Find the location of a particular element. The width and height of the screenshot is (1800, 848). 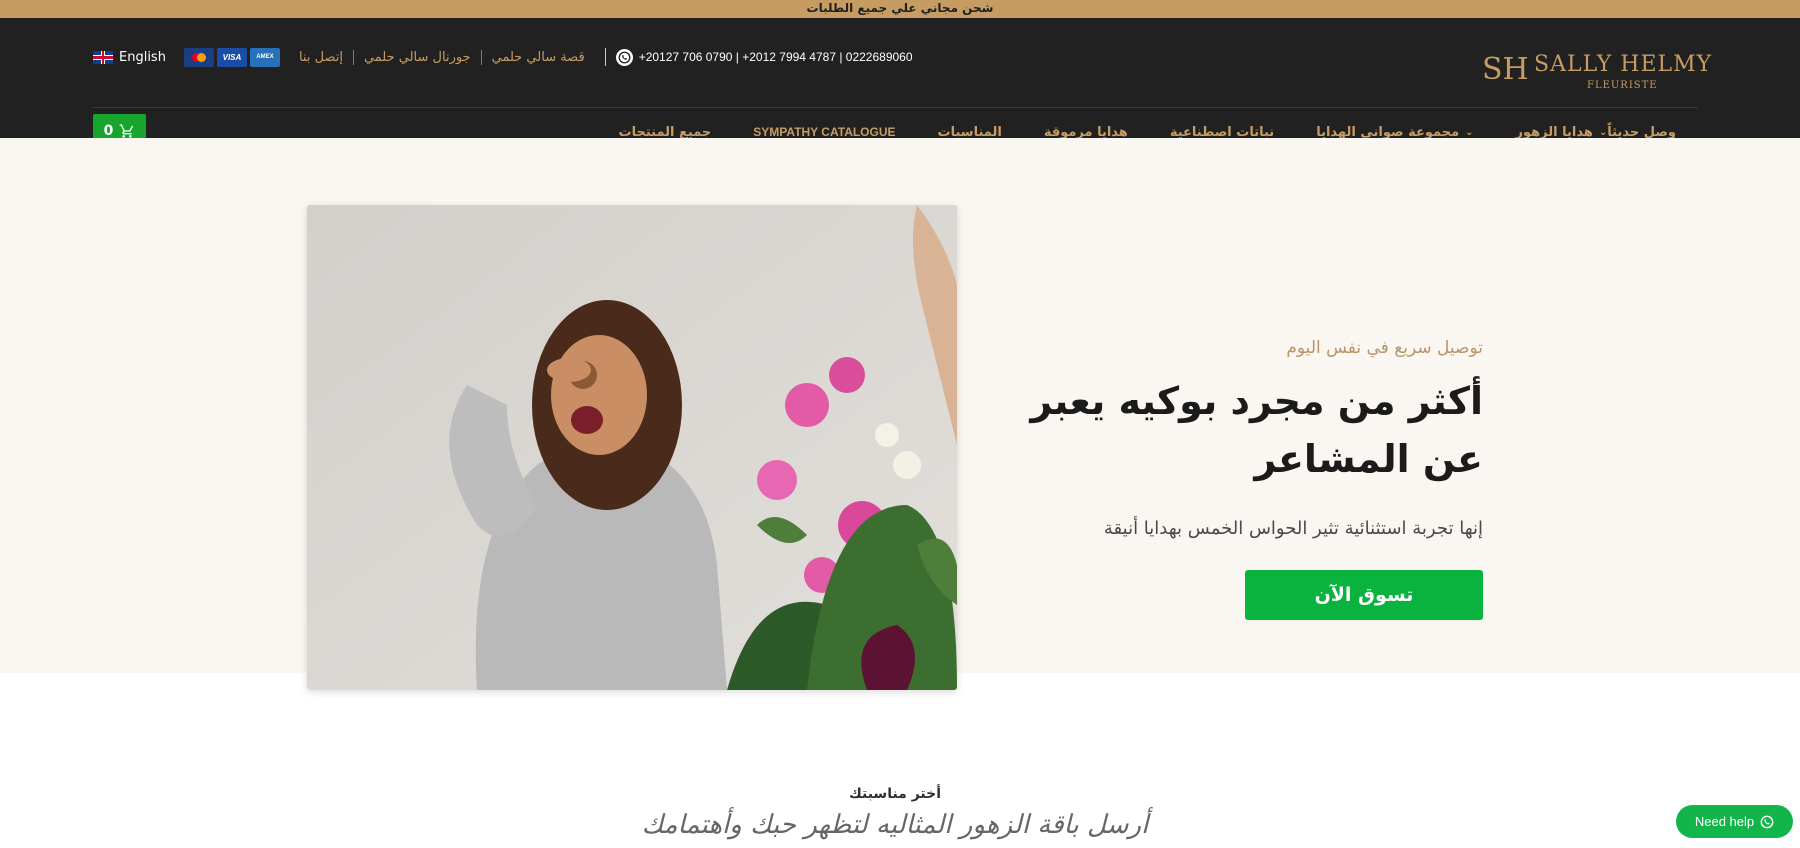

brand-logo: SH SALLY HELMY FLEURISTE is located at coordinates (1596, 72).